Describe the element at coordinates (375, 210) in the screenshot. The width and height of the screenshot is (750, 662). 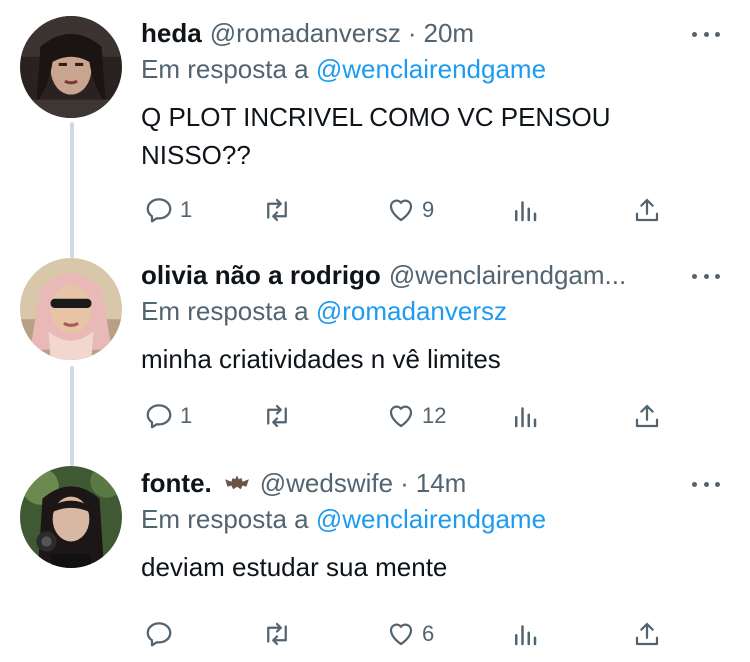
I see `action-bar: 1 9` at that location.